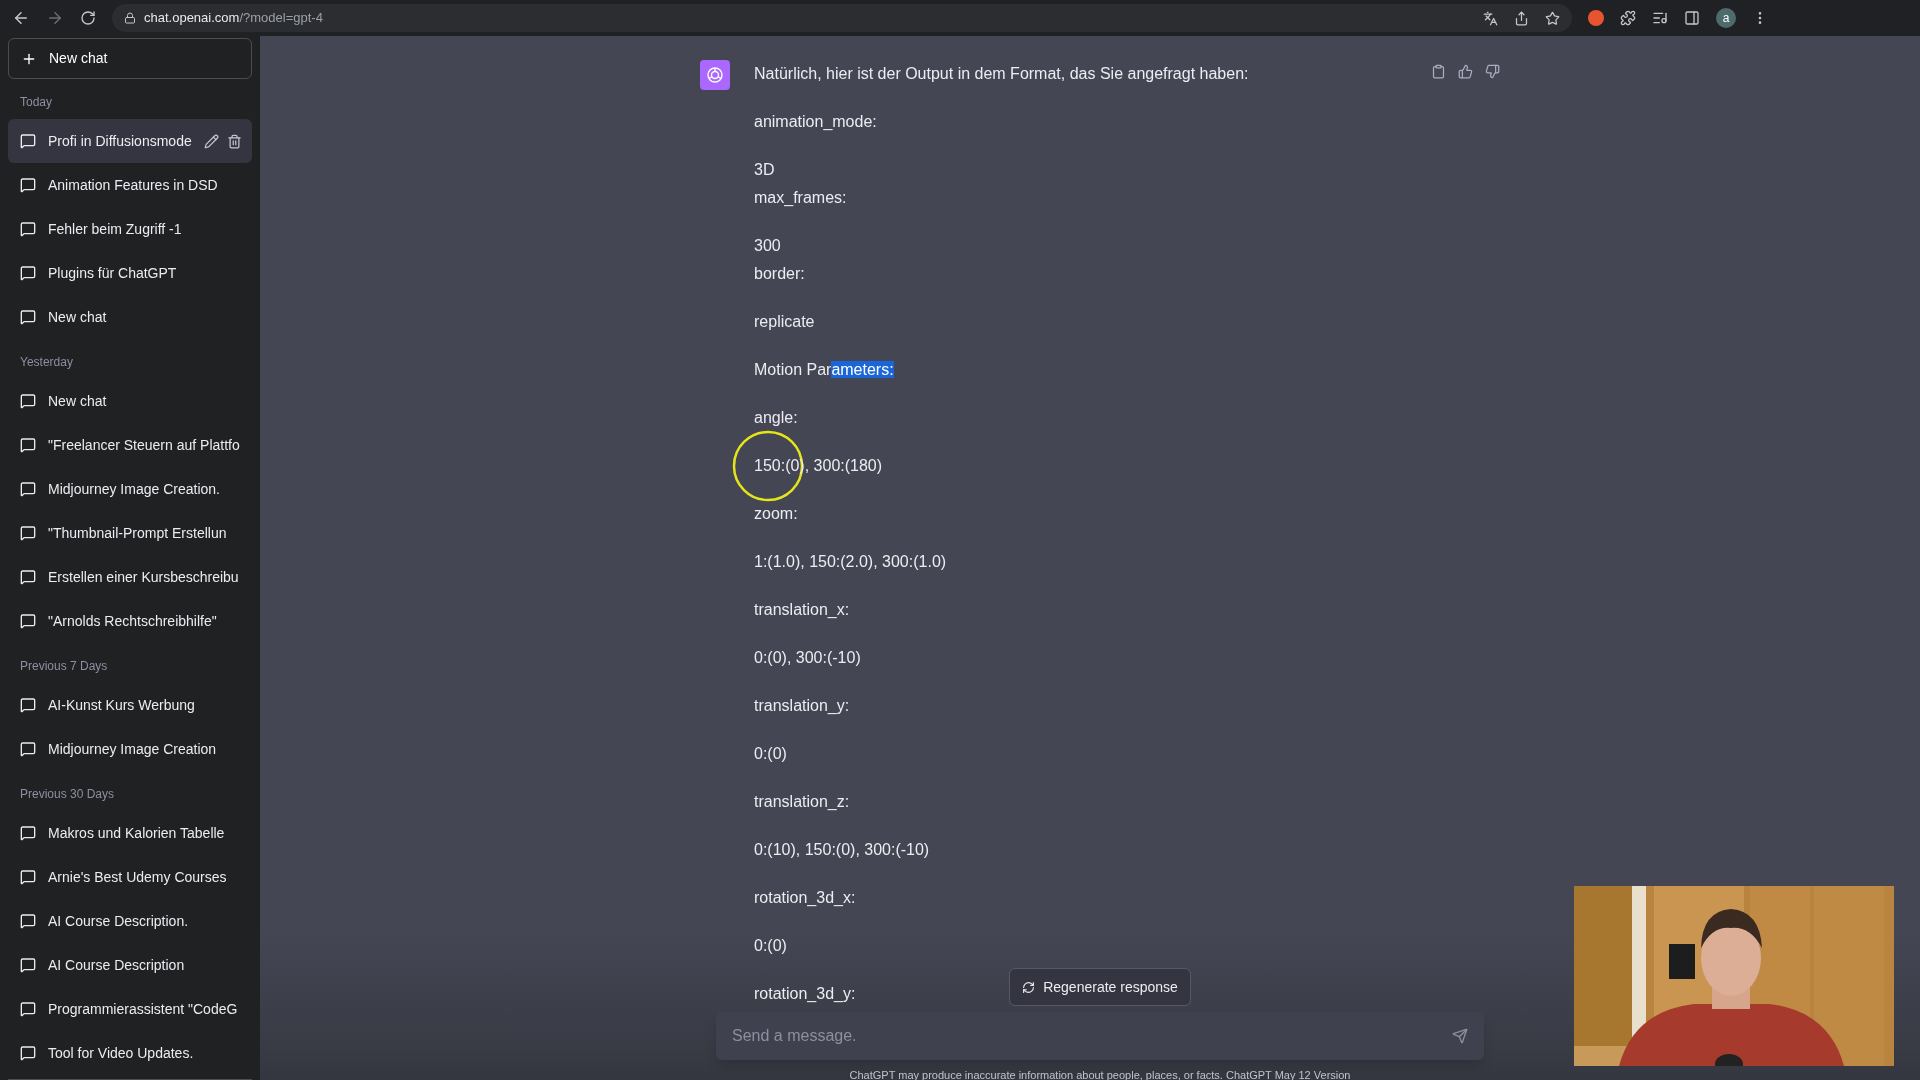  I want to click on regenerate-button: Regenerate response, so click(1100, 987).